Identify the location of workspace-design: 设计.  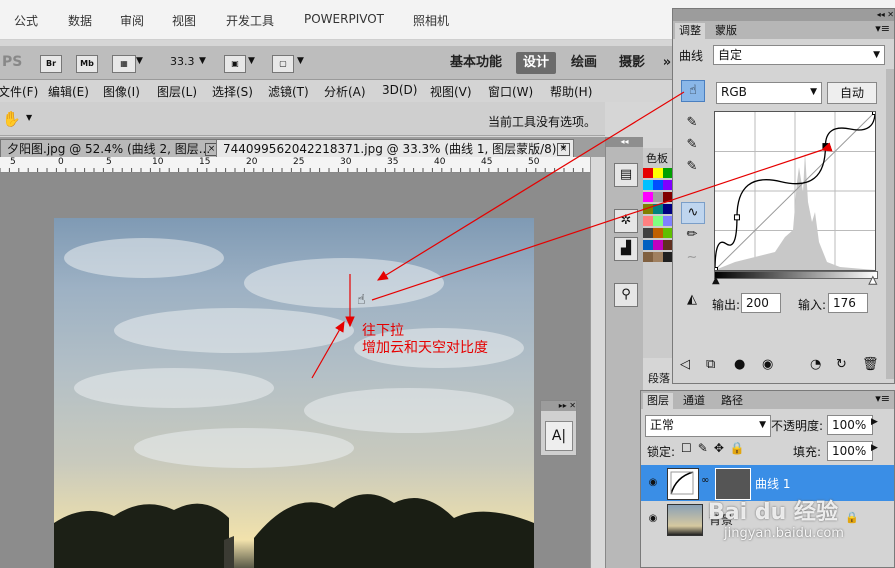
(536, 63).